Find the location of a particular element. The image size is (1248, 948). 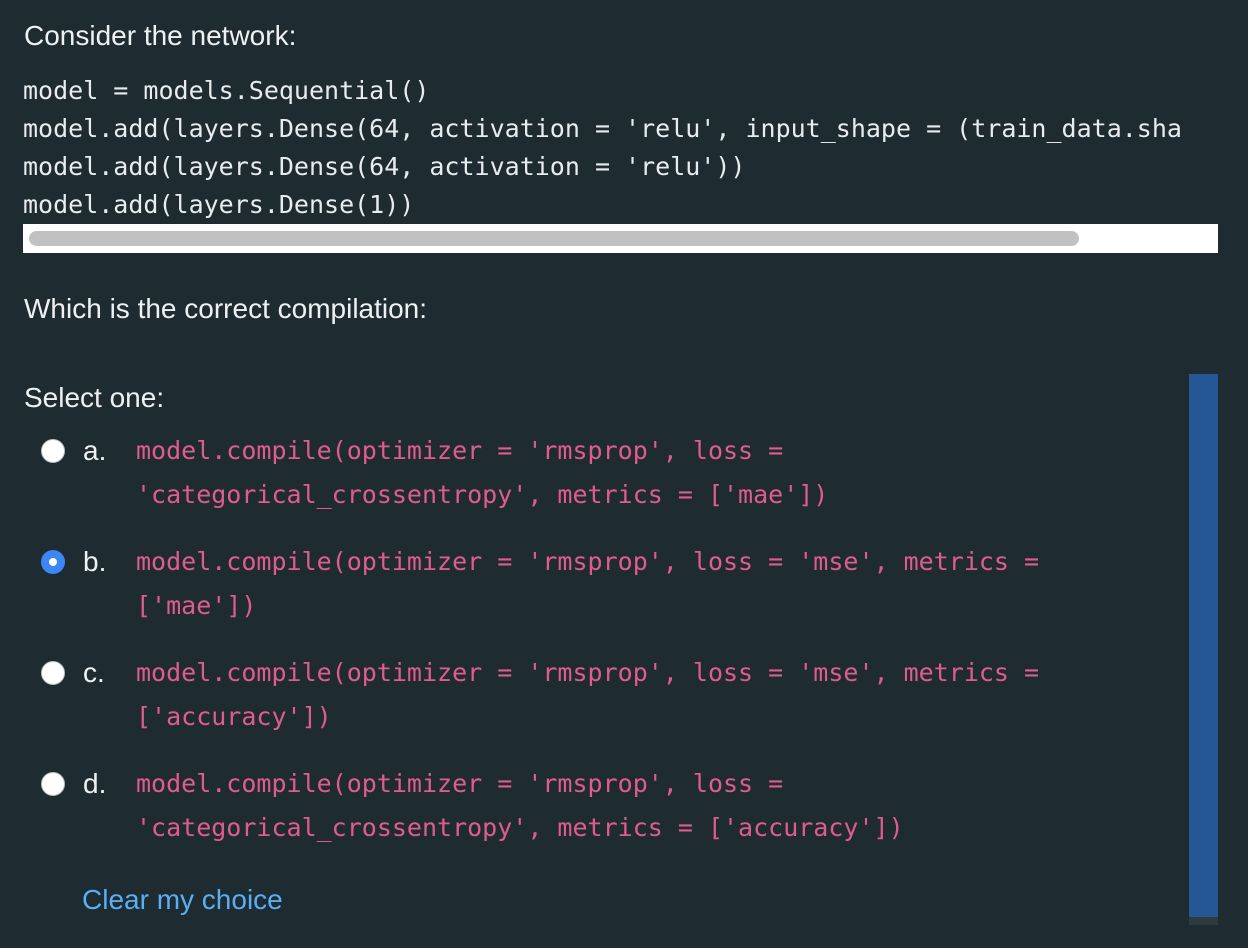

radio-option-a is located at coordinates (53, 451).